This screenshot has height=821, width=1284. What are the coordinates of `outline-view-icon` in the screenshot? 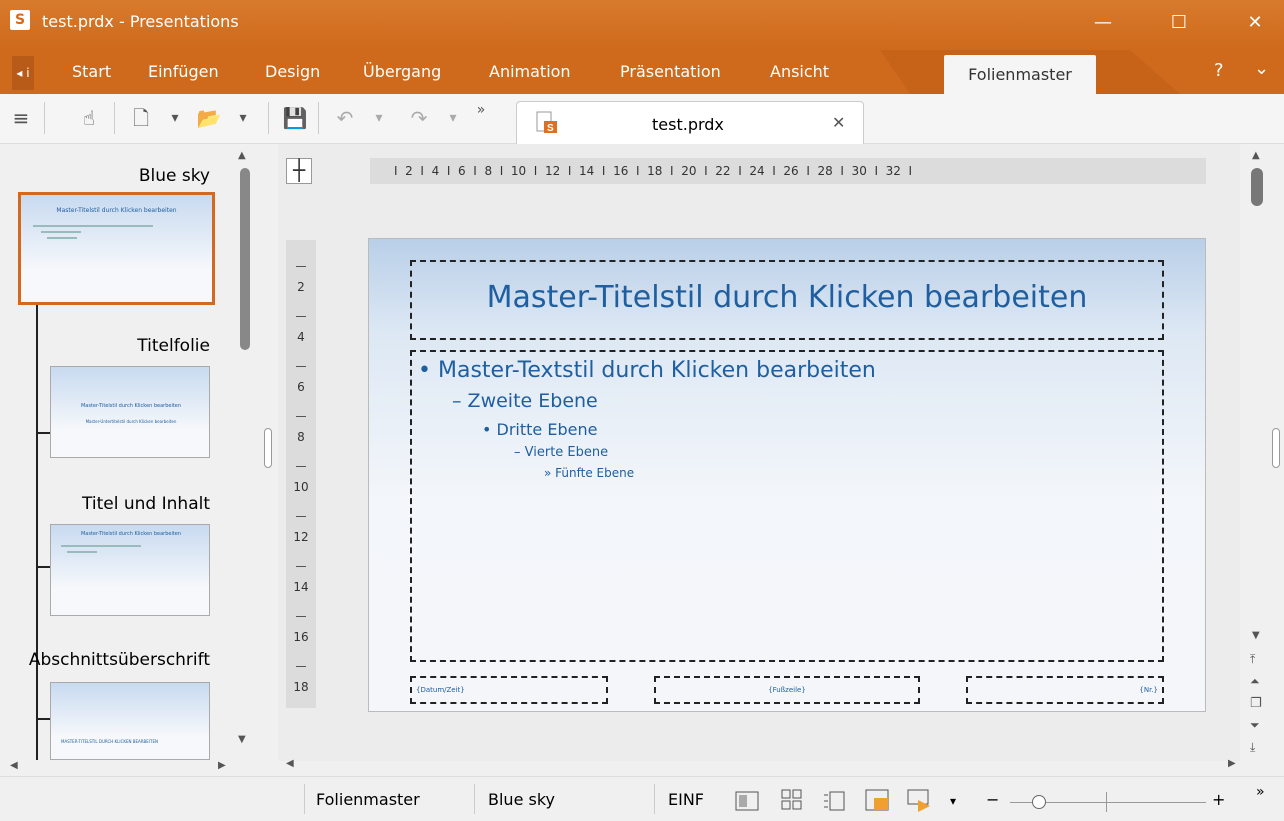 It's located at (834, 801).